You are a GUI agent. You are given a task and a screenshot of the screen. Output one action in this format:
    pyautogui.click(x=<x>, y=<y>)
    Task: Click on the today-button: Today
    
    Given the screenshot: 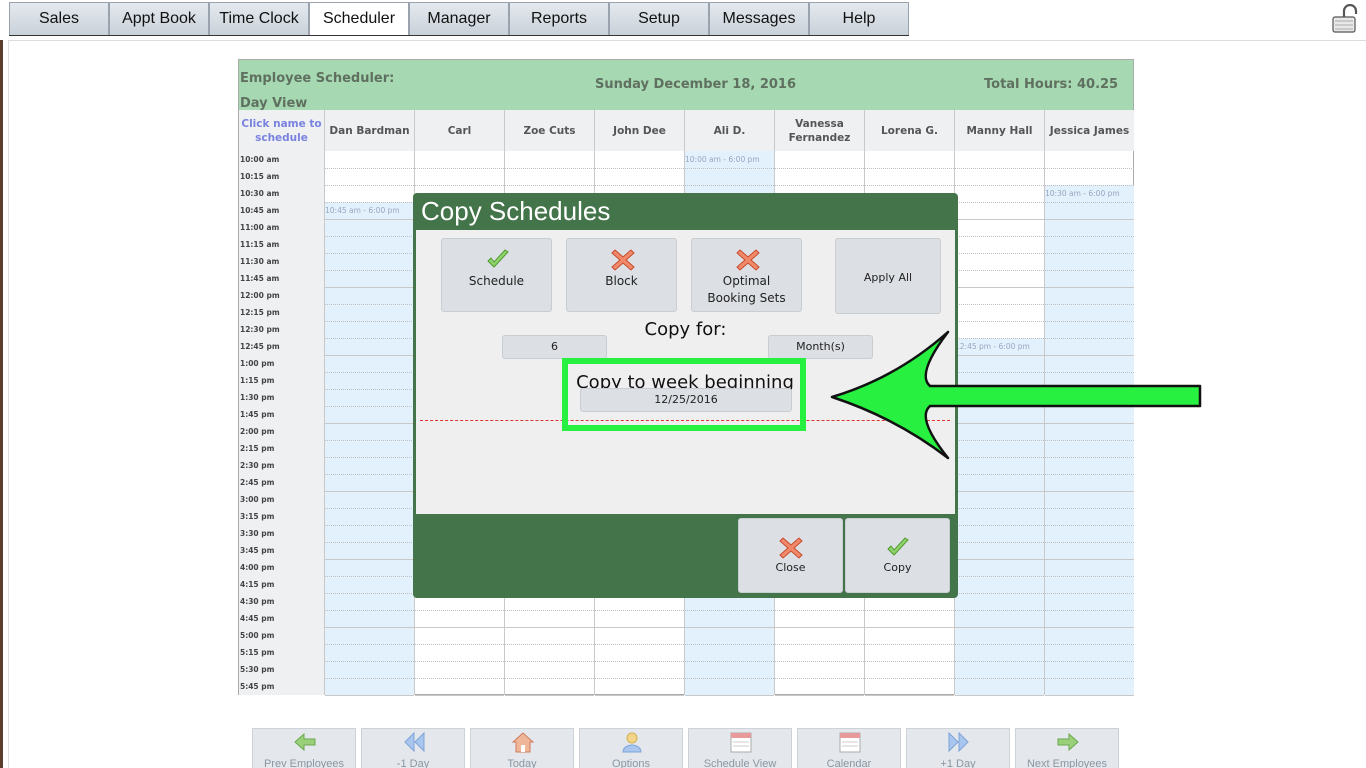 What is the action you would take?
    pyautogui.click(x=522, y=748)
    